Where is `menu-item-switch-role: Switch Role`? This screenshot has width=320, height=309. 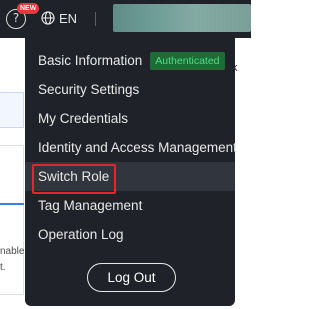
menu-item-switch-role: Switch Role is located at coordinates (130, 178).